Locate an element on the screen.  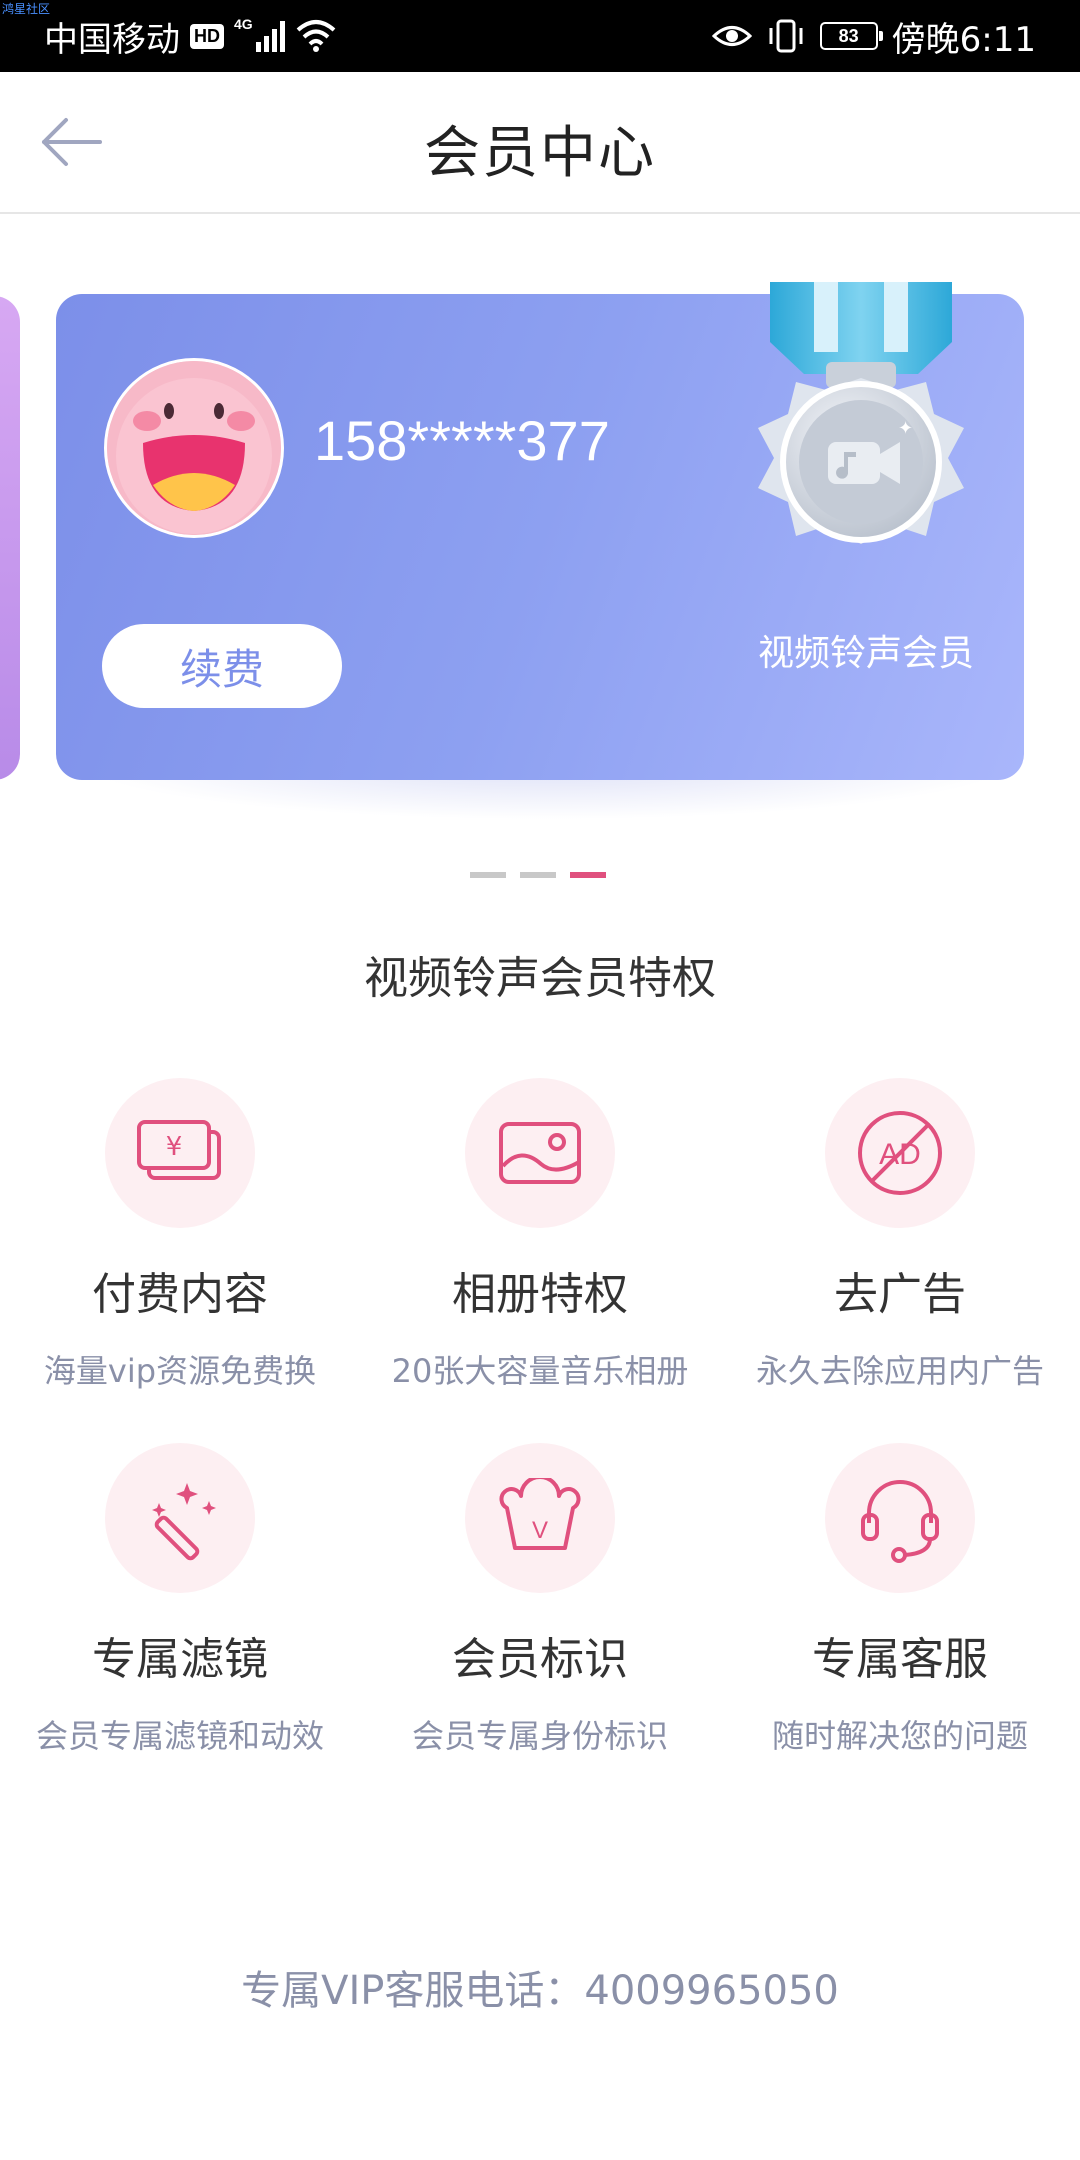
silver-medal-icon: ✦ is located at coordinates (861, 413).